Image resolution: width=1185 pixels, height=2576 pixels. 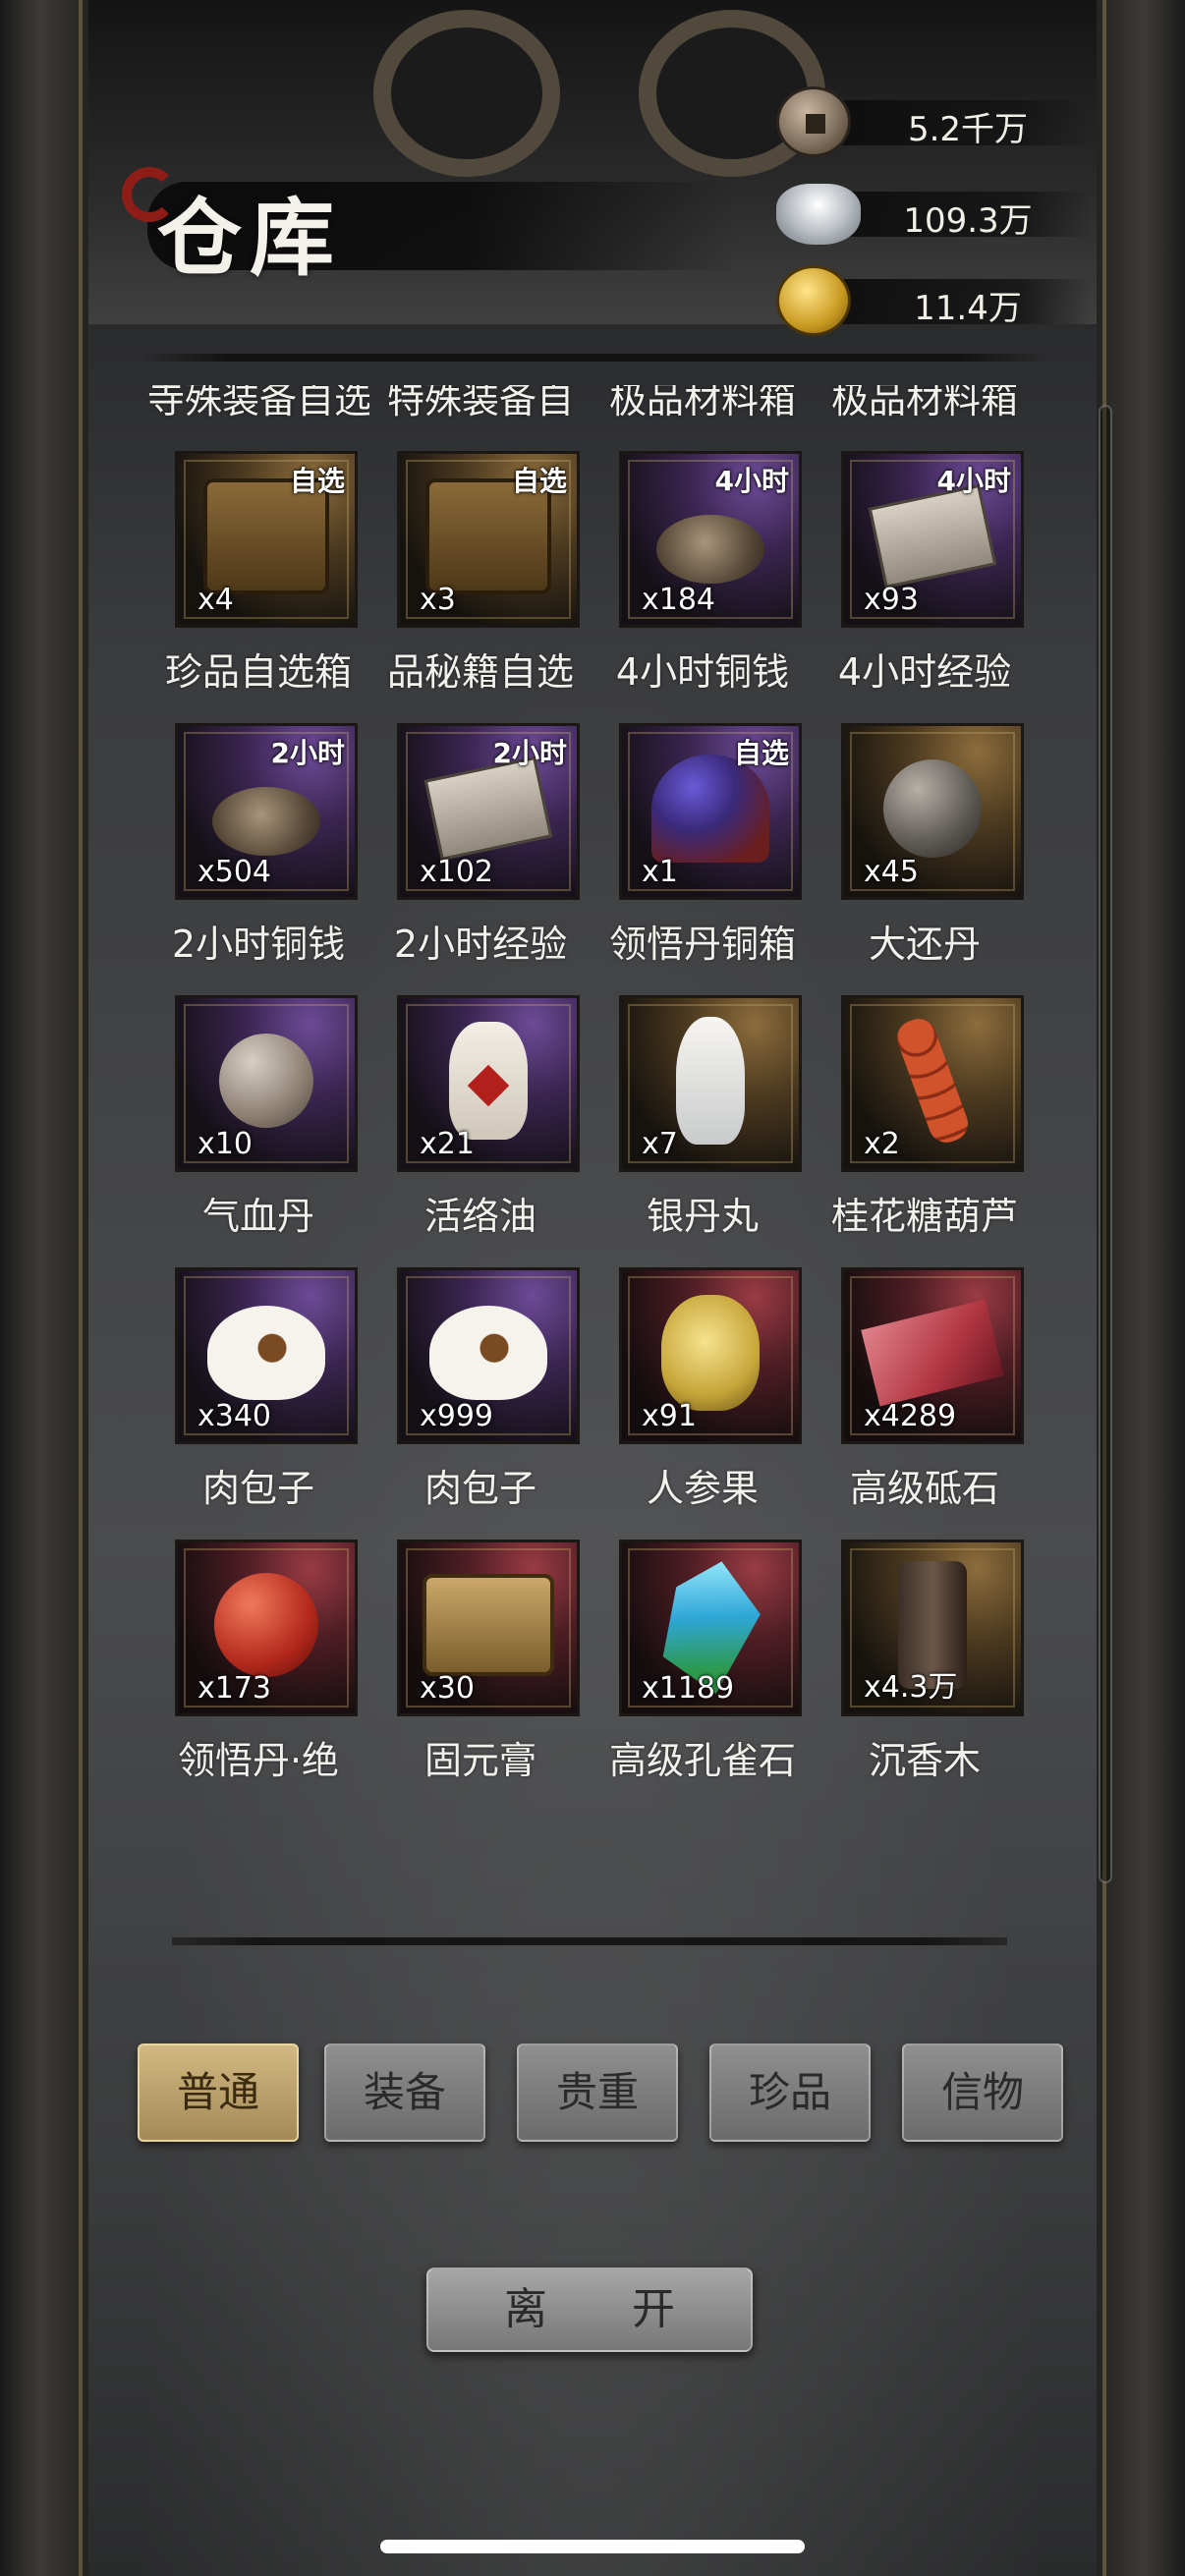 I want to click on item-slot: x30, so click(x=489, y=1628).